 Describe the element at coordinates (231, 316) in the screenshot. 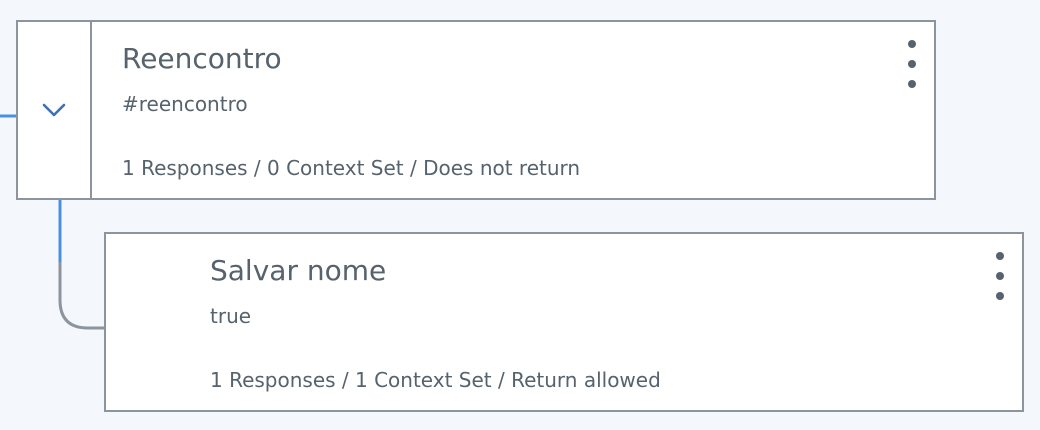

I see `node-condition: true` at that location.